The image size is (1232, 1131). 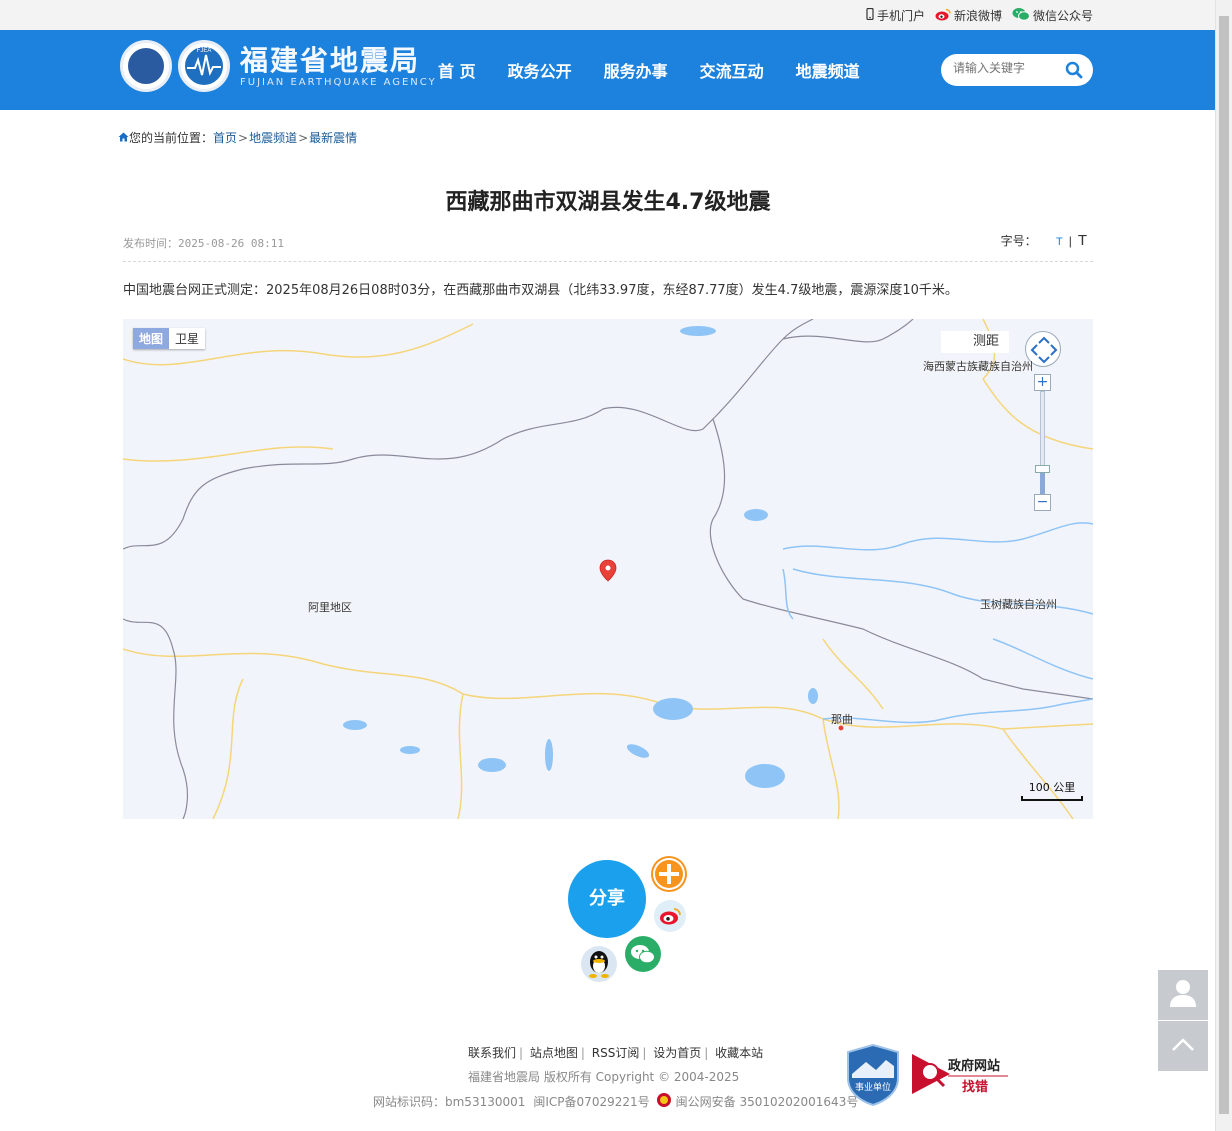 What do you see at coordinates (1042, 382) in the screenshot?
I see `zoom-in-button: +` at bounding box center [1042, 382].